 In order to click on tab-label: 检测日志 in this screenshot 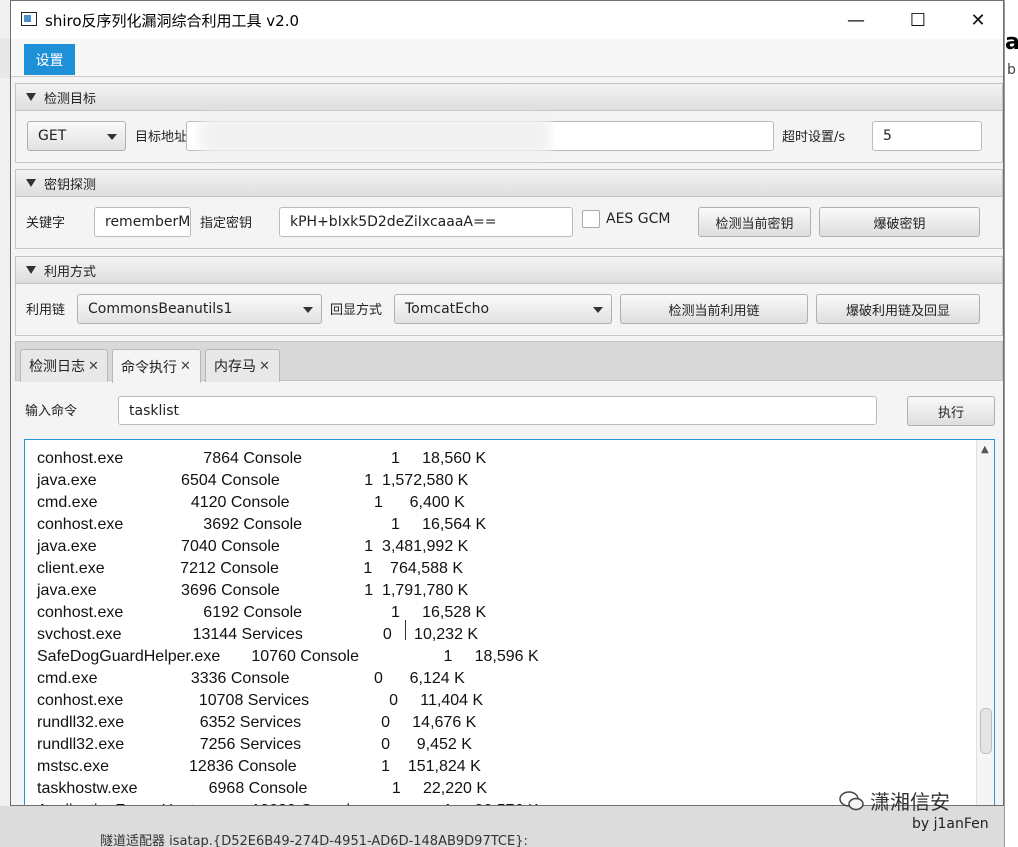, I will do `click(57, 367)`.